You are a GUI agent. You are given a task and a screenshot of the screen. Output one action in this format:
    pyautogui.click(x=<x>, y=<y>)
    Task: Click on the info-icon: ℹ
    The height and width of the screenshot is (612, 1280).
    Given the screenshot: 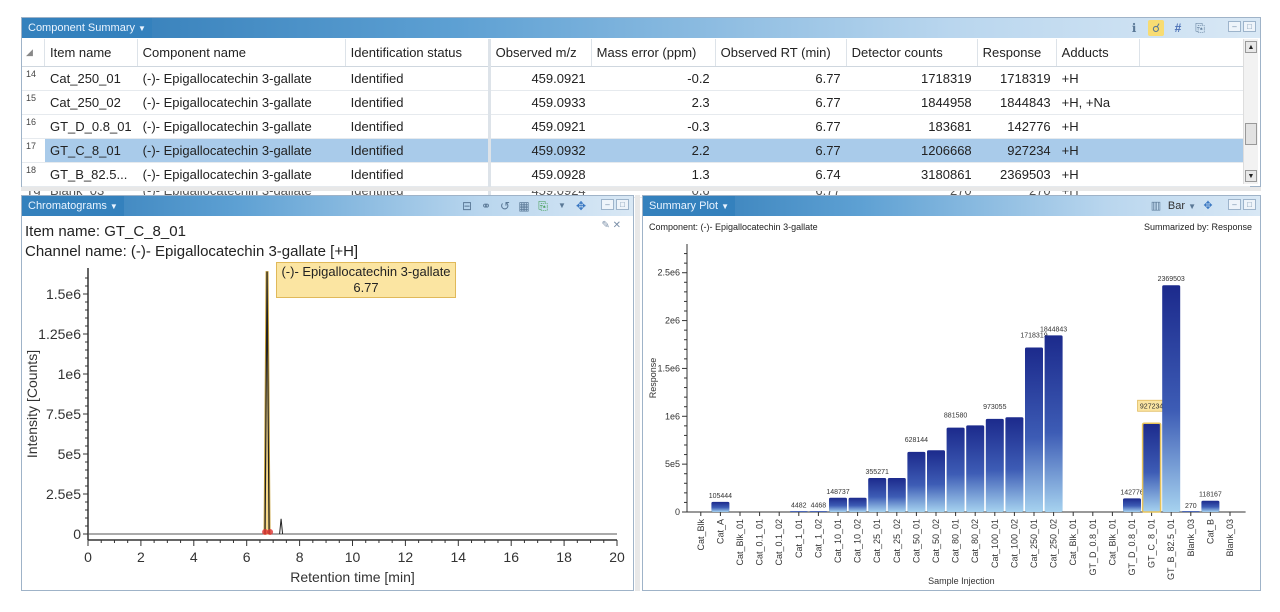 What is the action you would take?
    pyautogui.click(x=1134, y=28)
    